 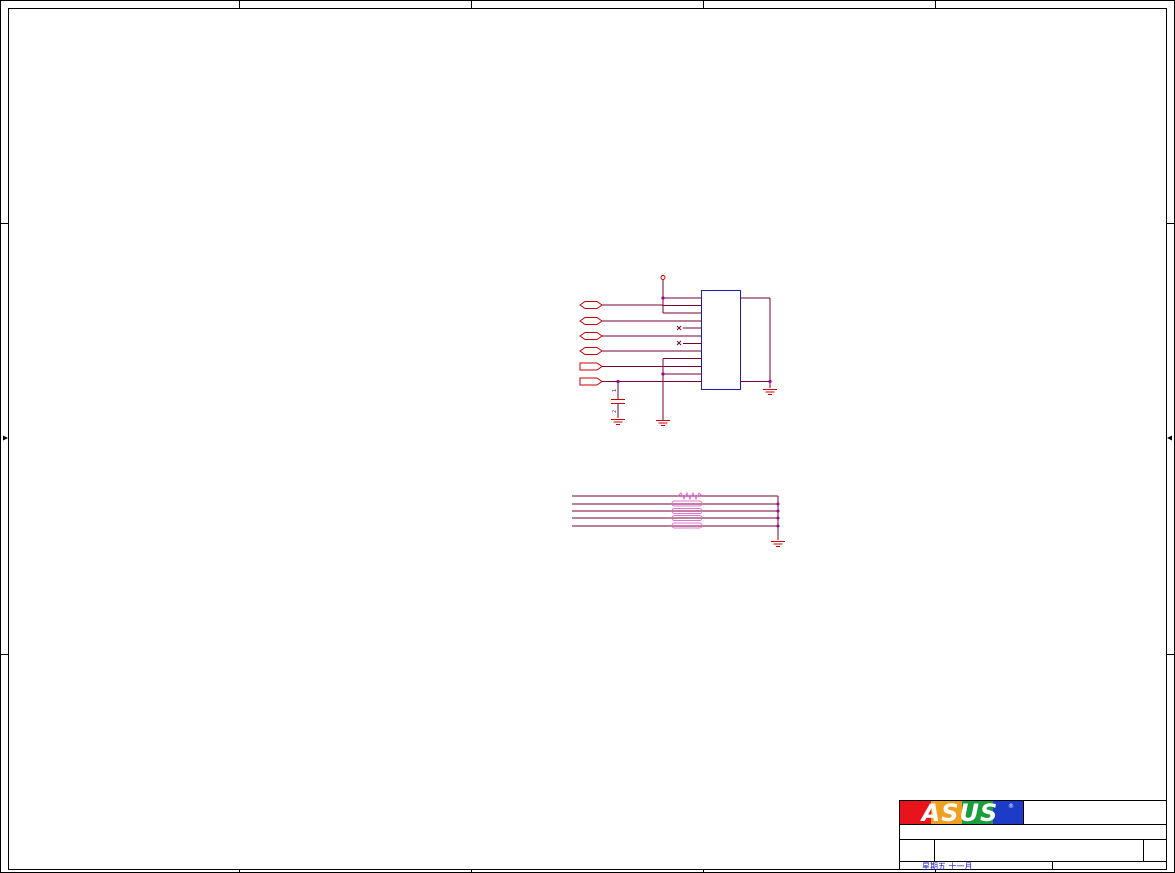 What do you see at coordinates (721, 340) in the screenshot?
I see `chip-body` at bounding box center [721, 340].